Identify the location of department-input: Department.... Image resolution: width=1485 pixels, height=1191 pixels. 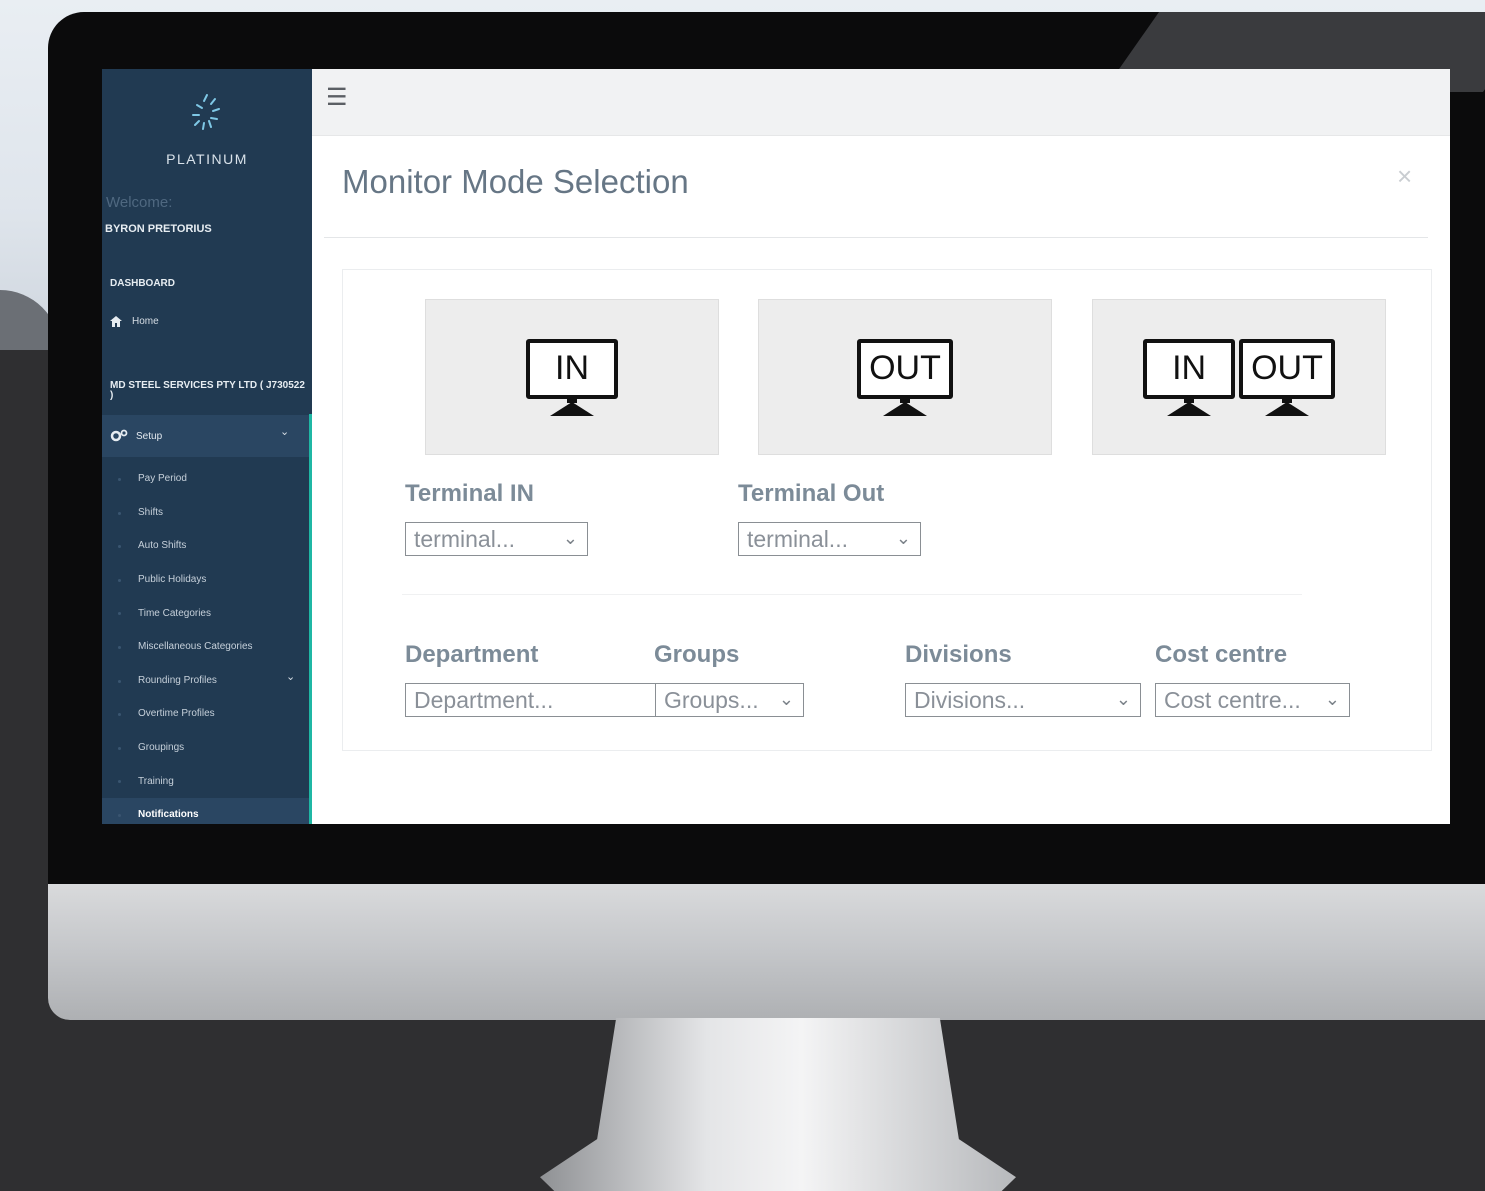
(531, 700).